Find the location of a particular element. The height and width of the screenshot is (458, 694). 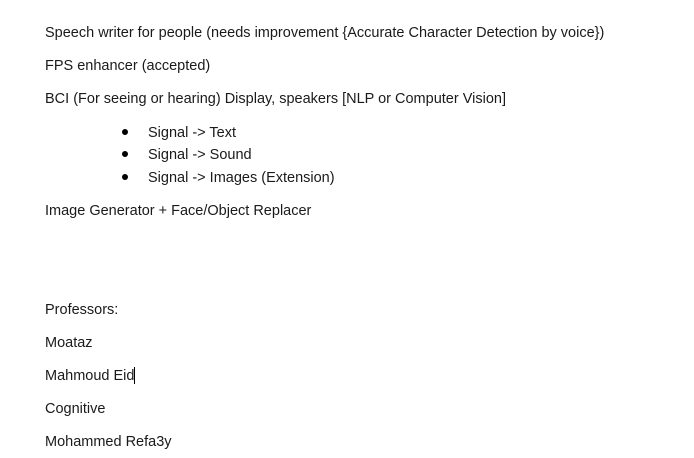

bullet-text: Signal -> Text is located at coordinates (192, 133).